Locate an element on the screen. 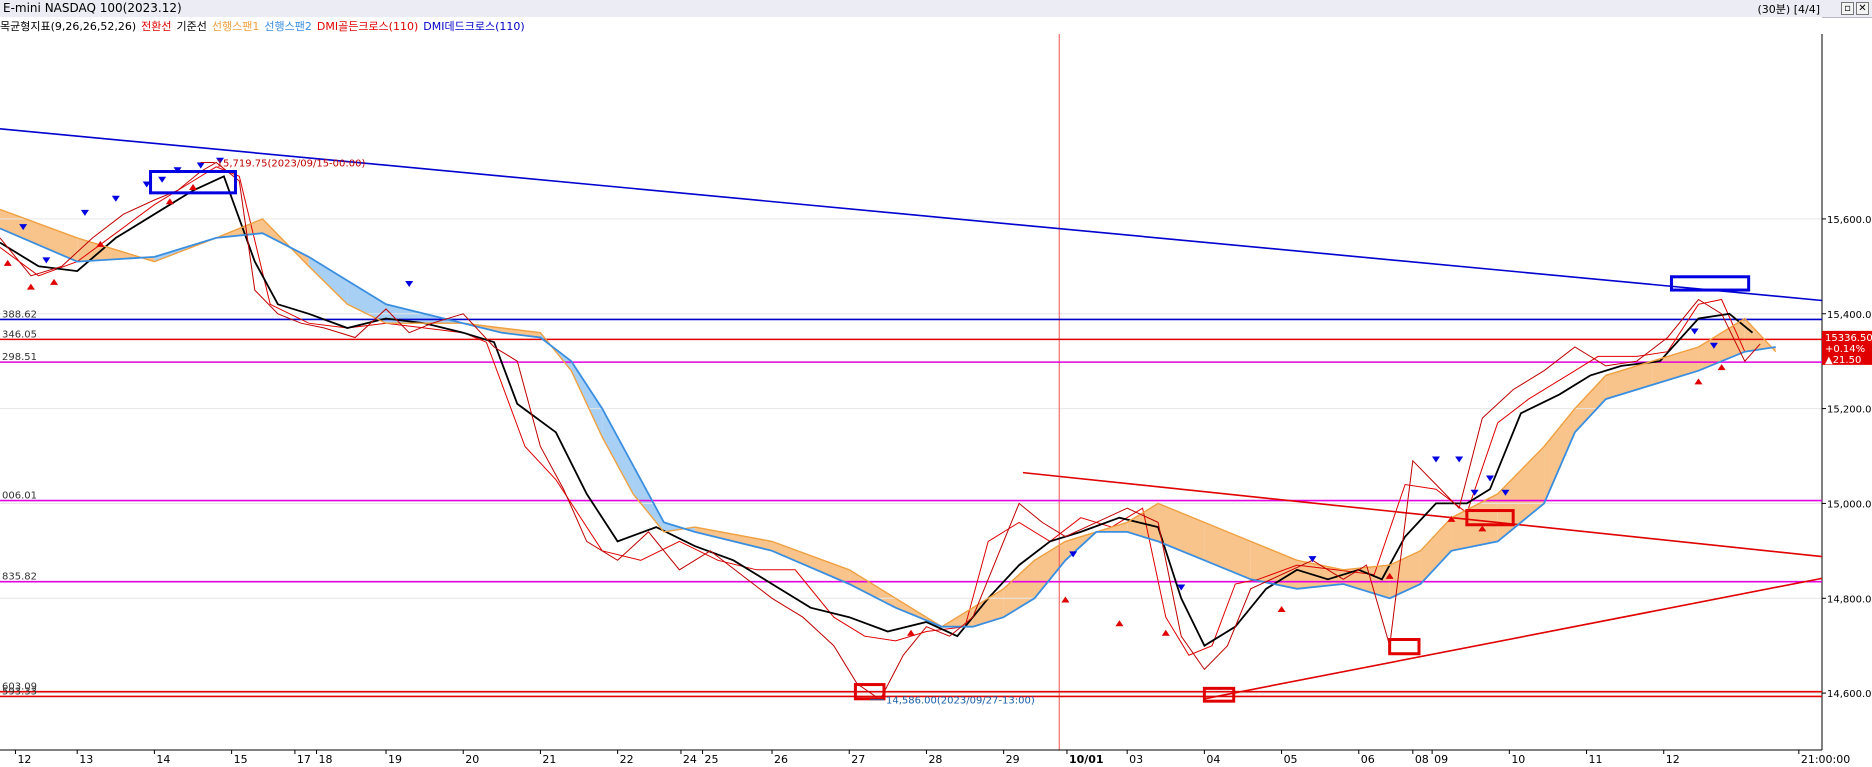  last-price-text: 15336.50 is located at coordinates (1848, 338).